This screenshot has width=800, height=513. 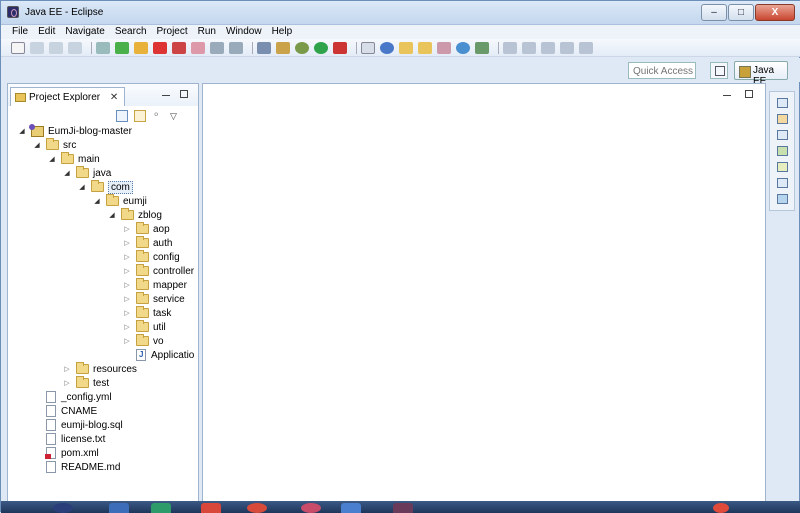 What do you see at coordinates (283, 47) in the screenshot?
I see `skip-breakpoints-icon` at bounding box center [283, 47].